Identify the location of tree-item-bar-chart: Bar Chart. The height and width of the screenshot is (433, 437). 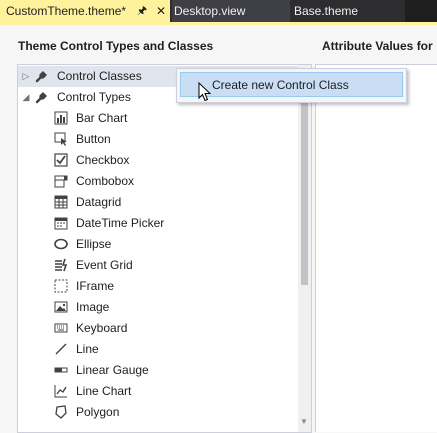
(158, 118).